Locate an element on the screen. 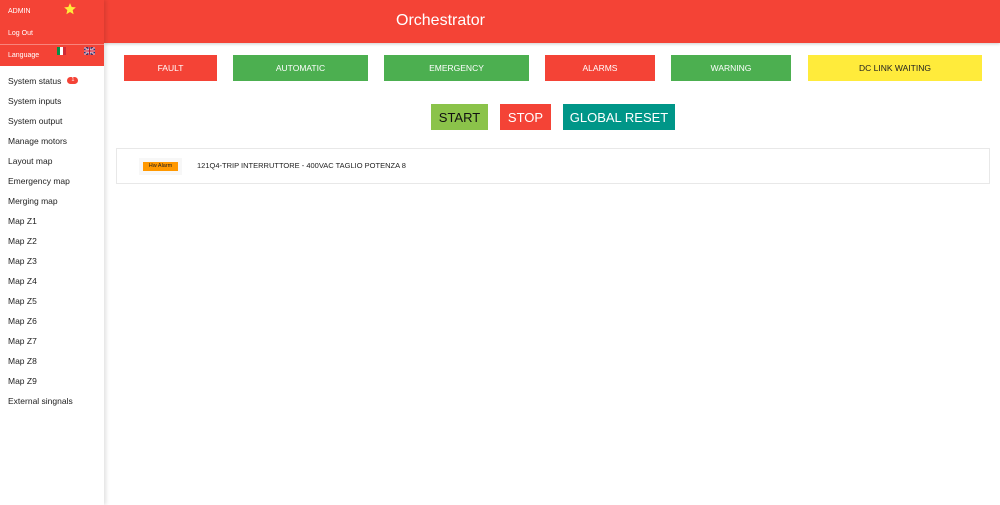 The image size is (1000, 505). page-title: Orchestrator is located at coordinates (440, 20).